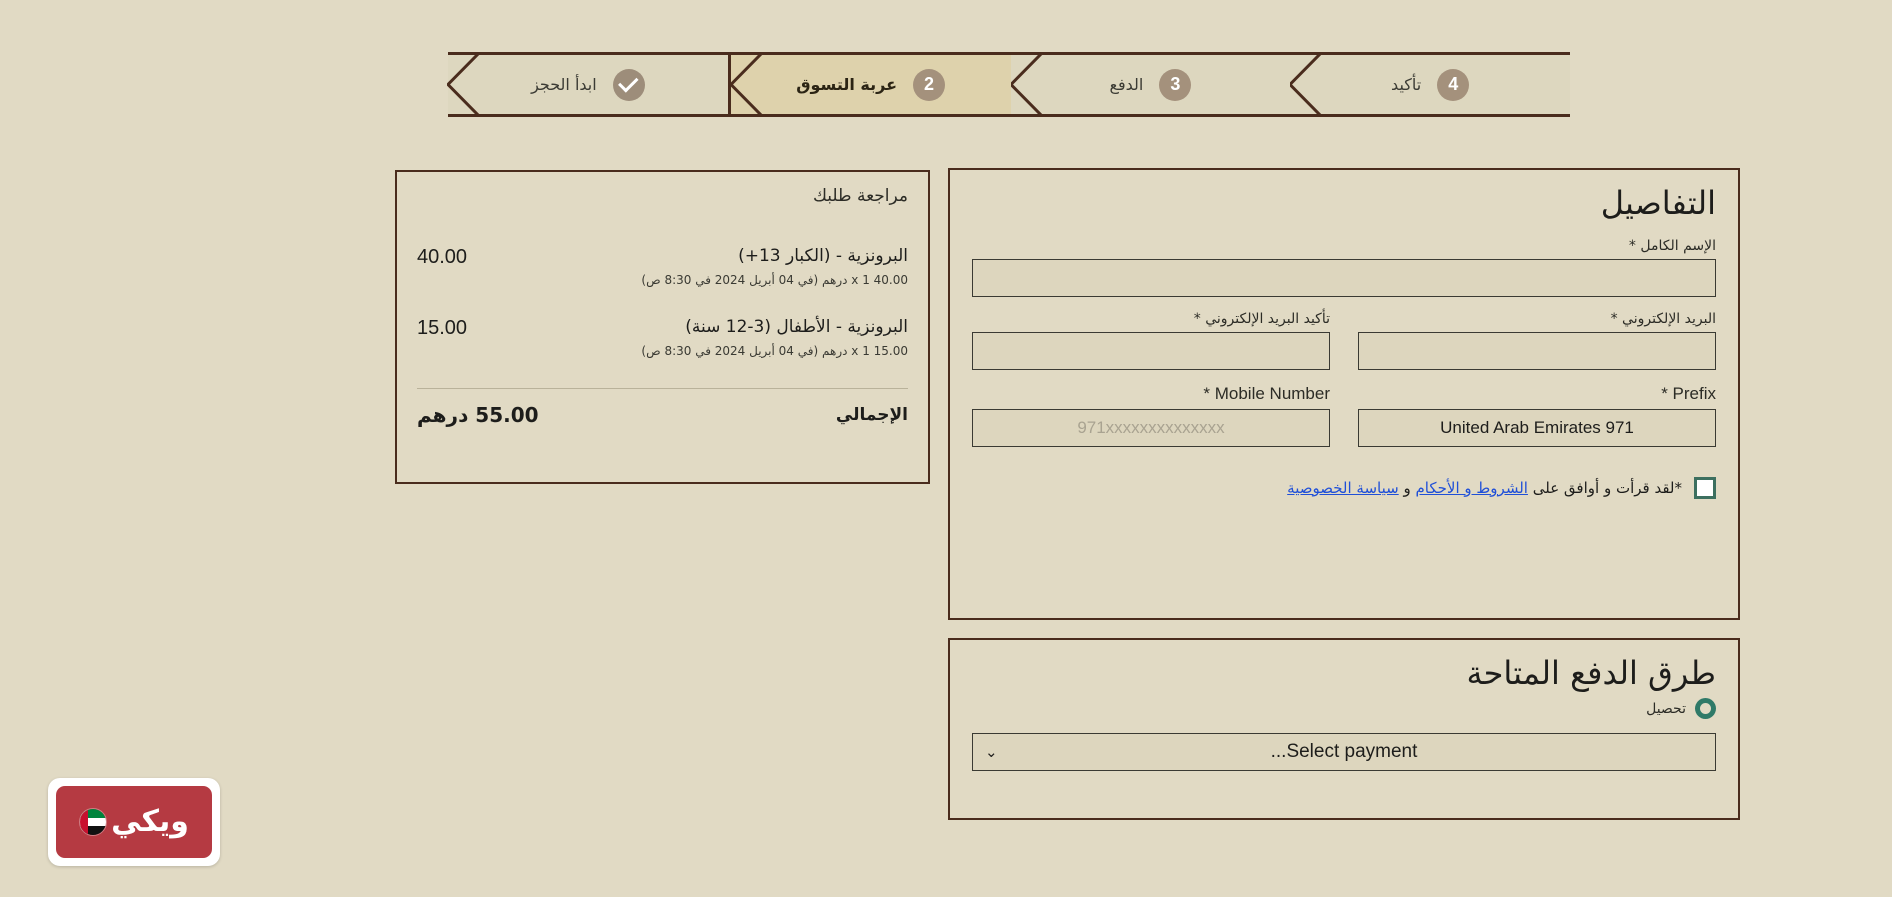  I want to click on payment-option-label: تحصيل, so click(1666, 708).